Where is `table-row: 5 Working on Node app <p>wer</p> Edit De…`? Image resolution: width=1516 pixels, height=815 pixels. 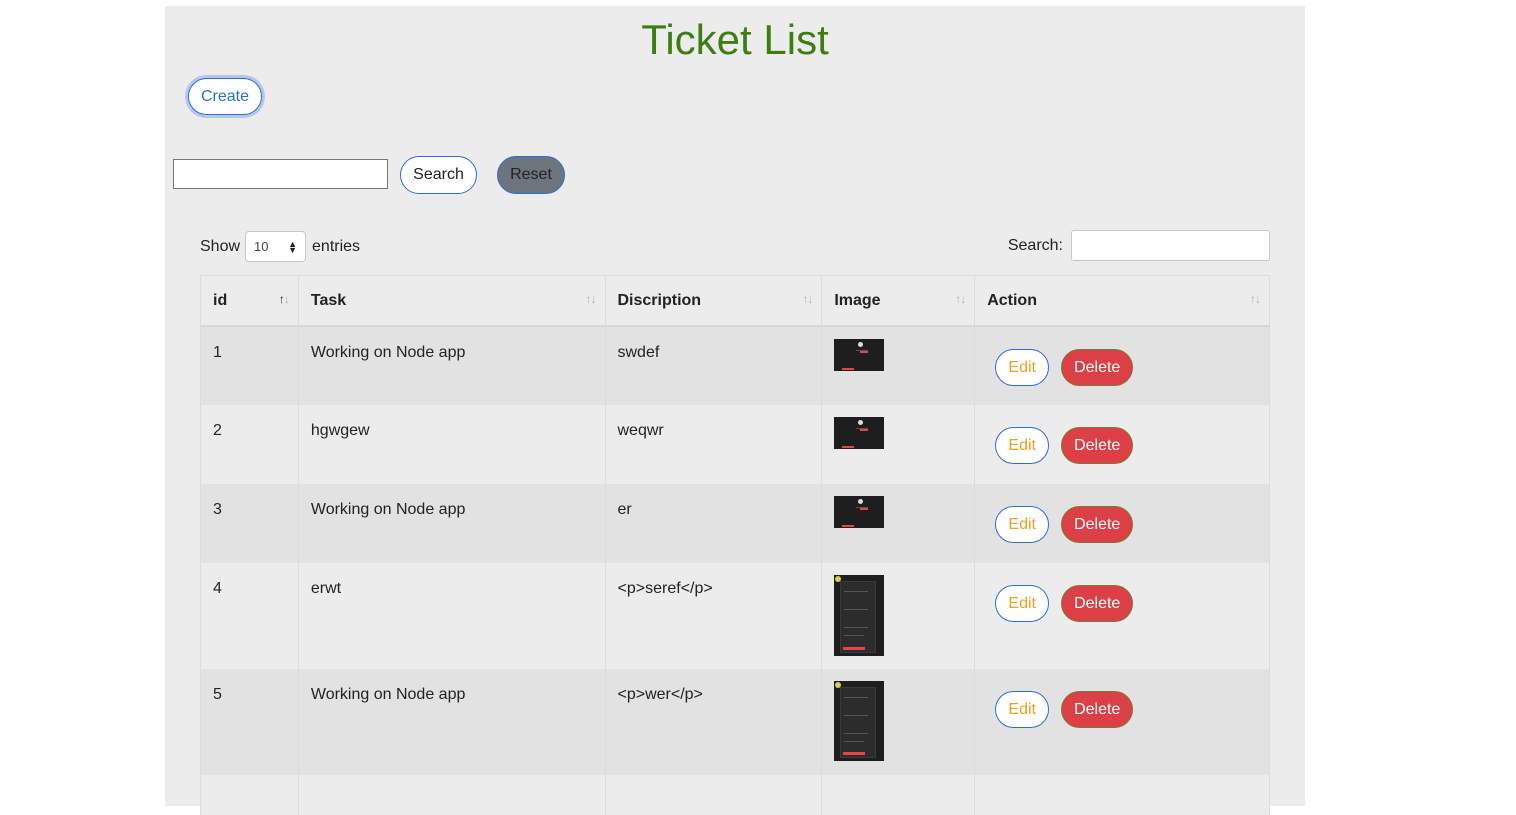
table-row: 5 Working on Node app <p>wer</p> Edit De… is located at coordinates (735, 722).